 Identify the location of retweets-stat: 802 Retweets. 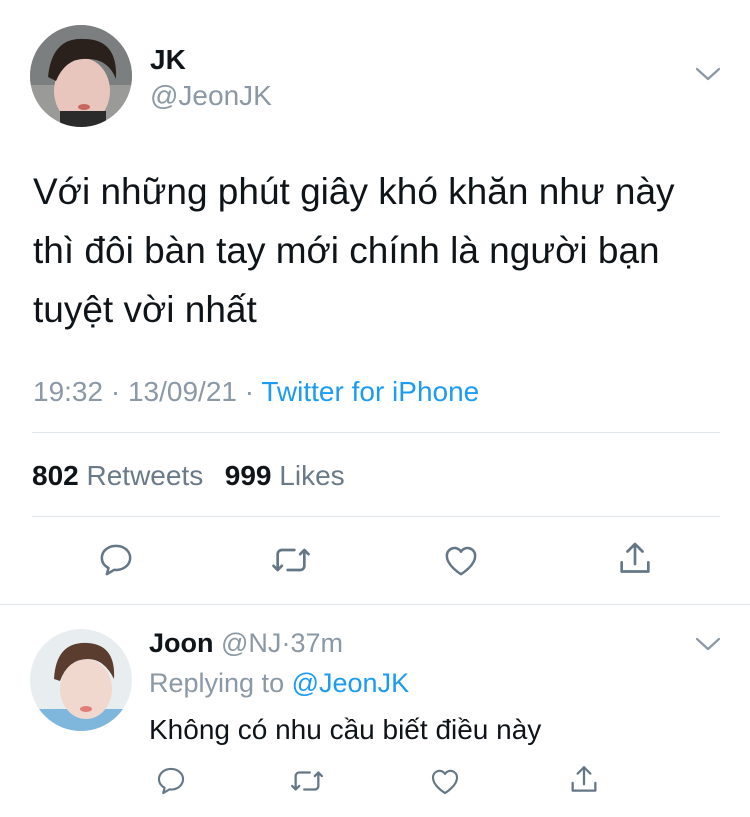
(121, 475).